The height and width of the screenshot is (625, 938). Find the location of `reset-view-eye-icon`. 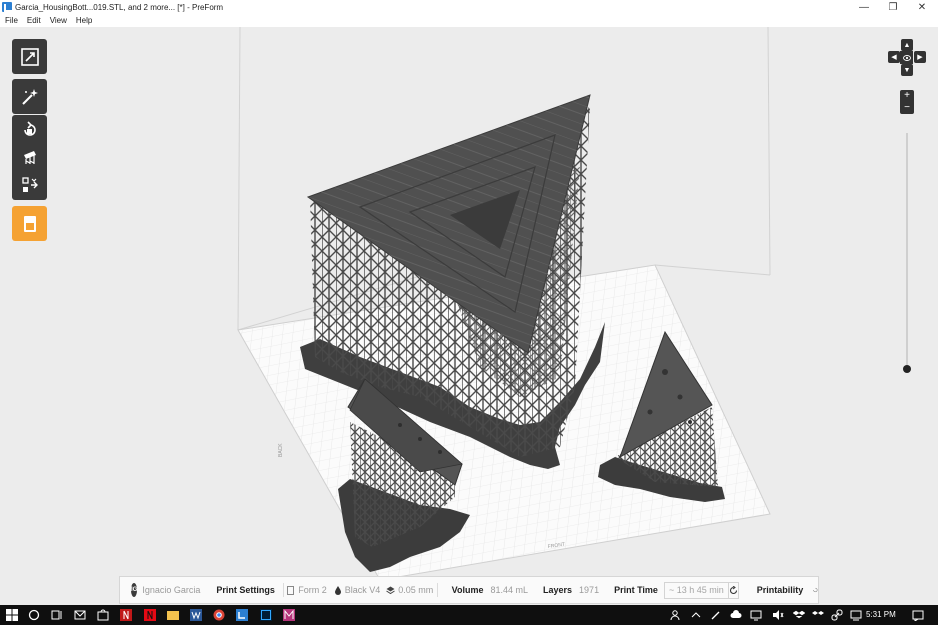

reset-view-eye-icon is located at coordinates (906, 57).